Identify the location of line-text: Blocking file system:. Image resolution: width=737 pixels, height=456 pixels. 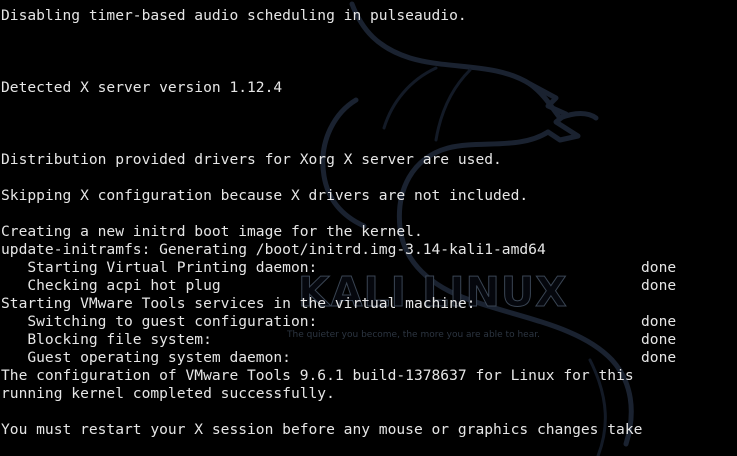
(106, 339).